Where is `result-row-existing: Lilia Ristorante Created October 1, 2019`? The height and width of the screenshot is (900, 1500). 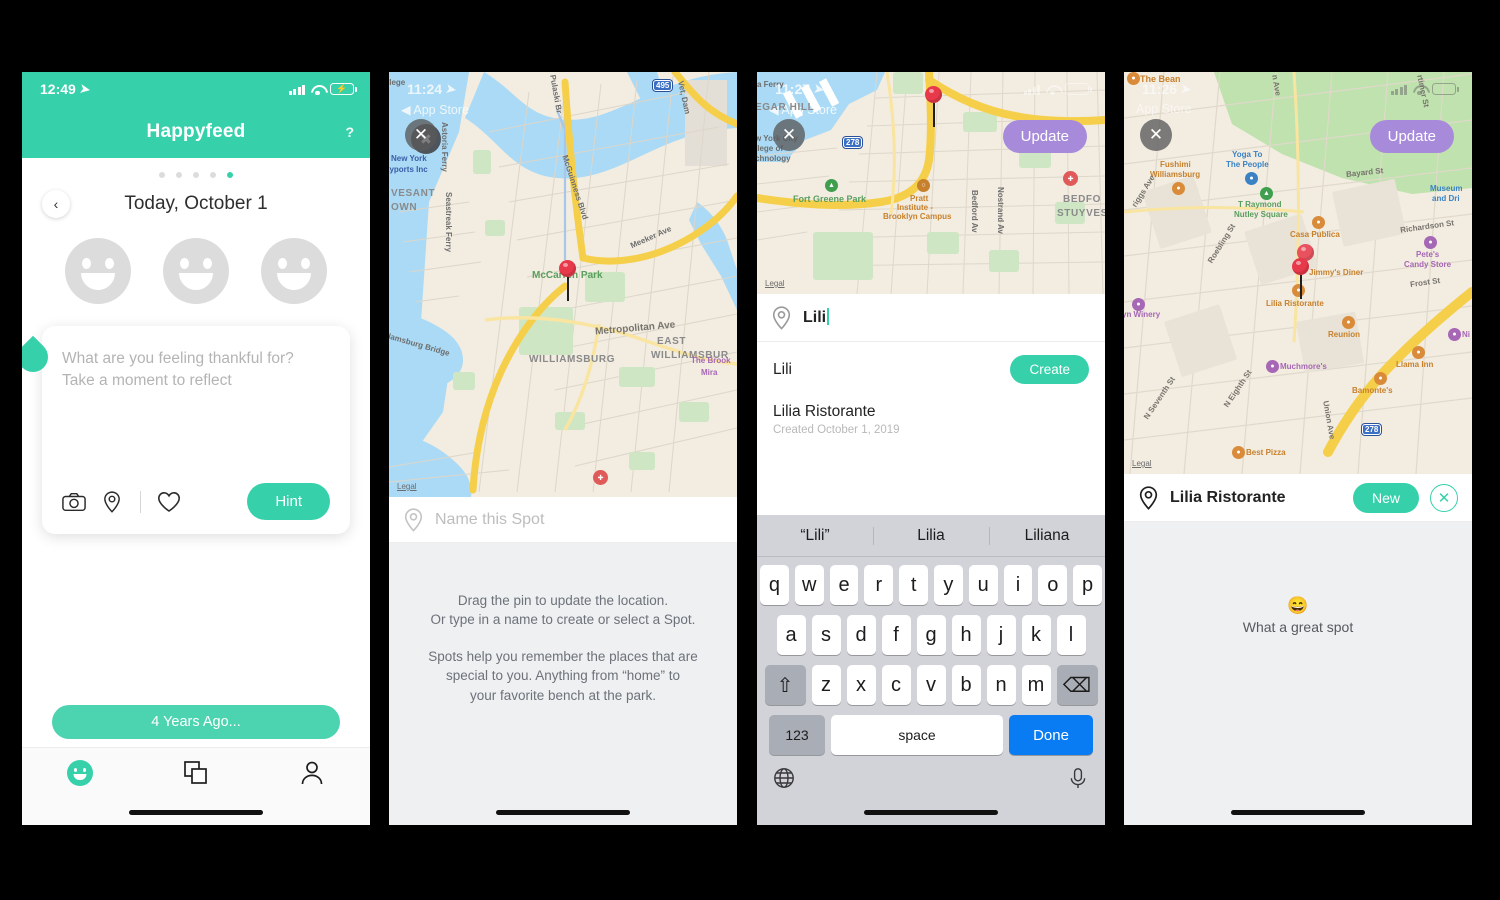 result-row-existing: Lilia Ristorante Created October 1, 2019 is located at coordinates (931, 423).